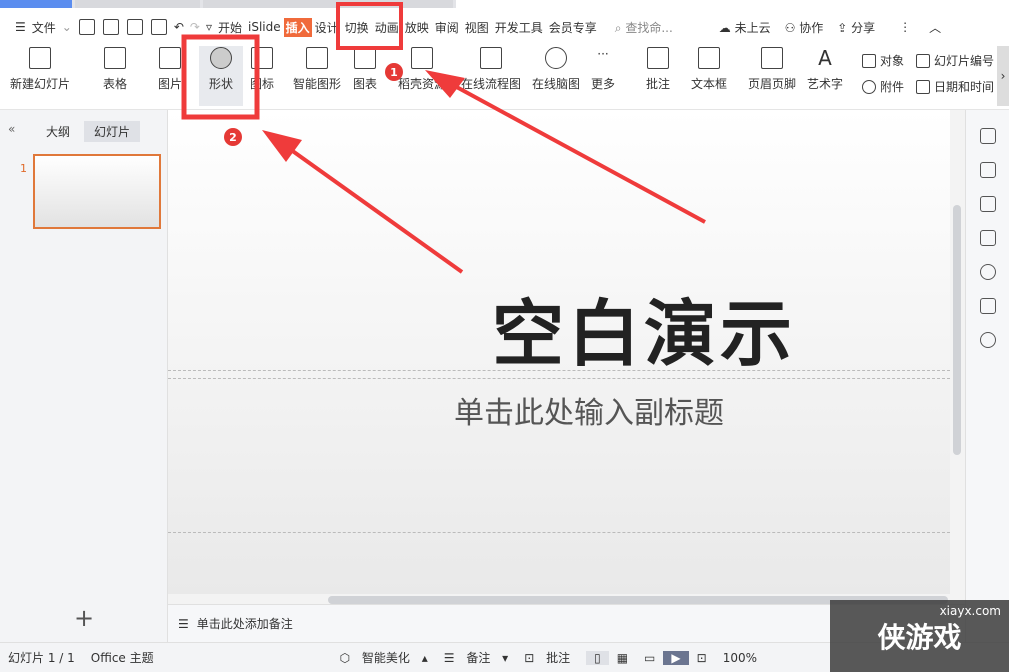 This screenshot has height=672, width=1009. I want to click on tab-insert: 插入, so click(297, 27).